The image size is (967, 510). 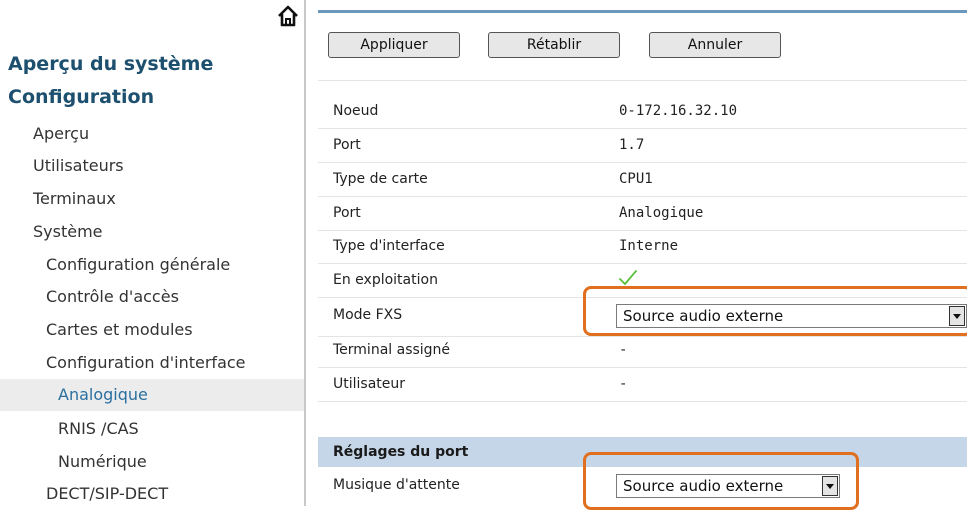 I want to click on top-divider, so click(x=642, y=11).